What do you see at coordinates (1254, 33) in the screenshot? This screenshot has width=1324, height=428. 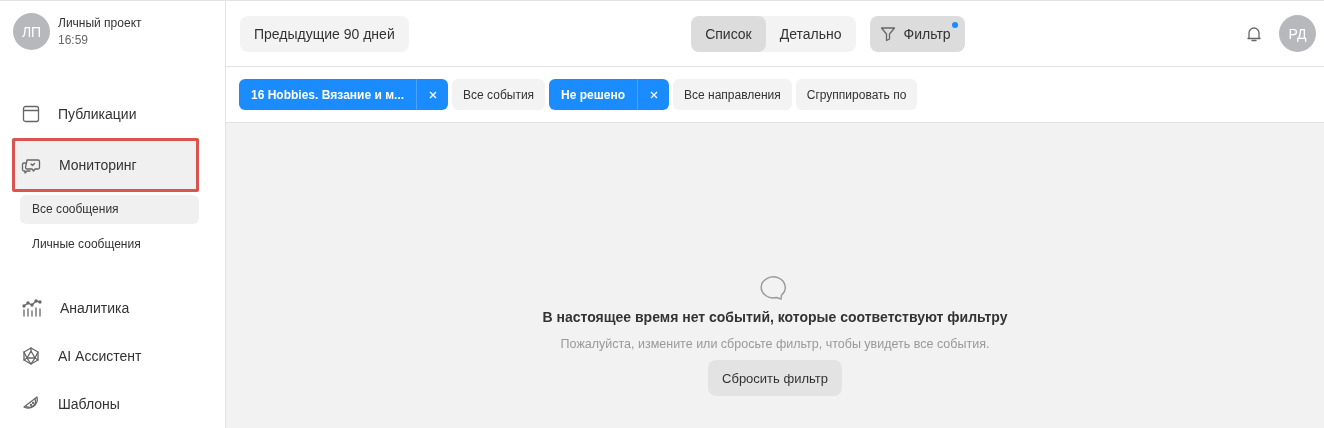 I see `bell-icon` at bounding box center [1254, 33].